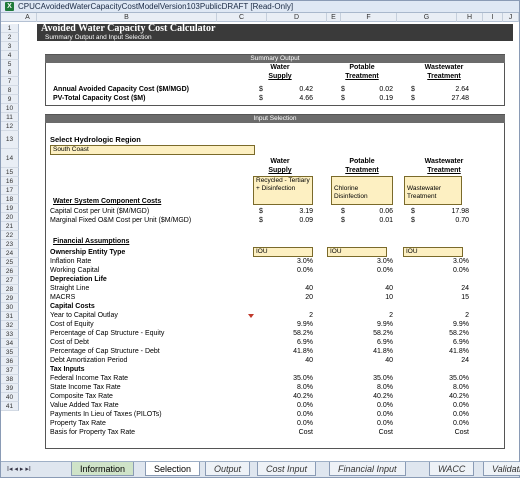  What do you see at coordinates (362, 432) in the screenshot?
I see `financial-value-potable: Cost` at bounding box center [362, 432].